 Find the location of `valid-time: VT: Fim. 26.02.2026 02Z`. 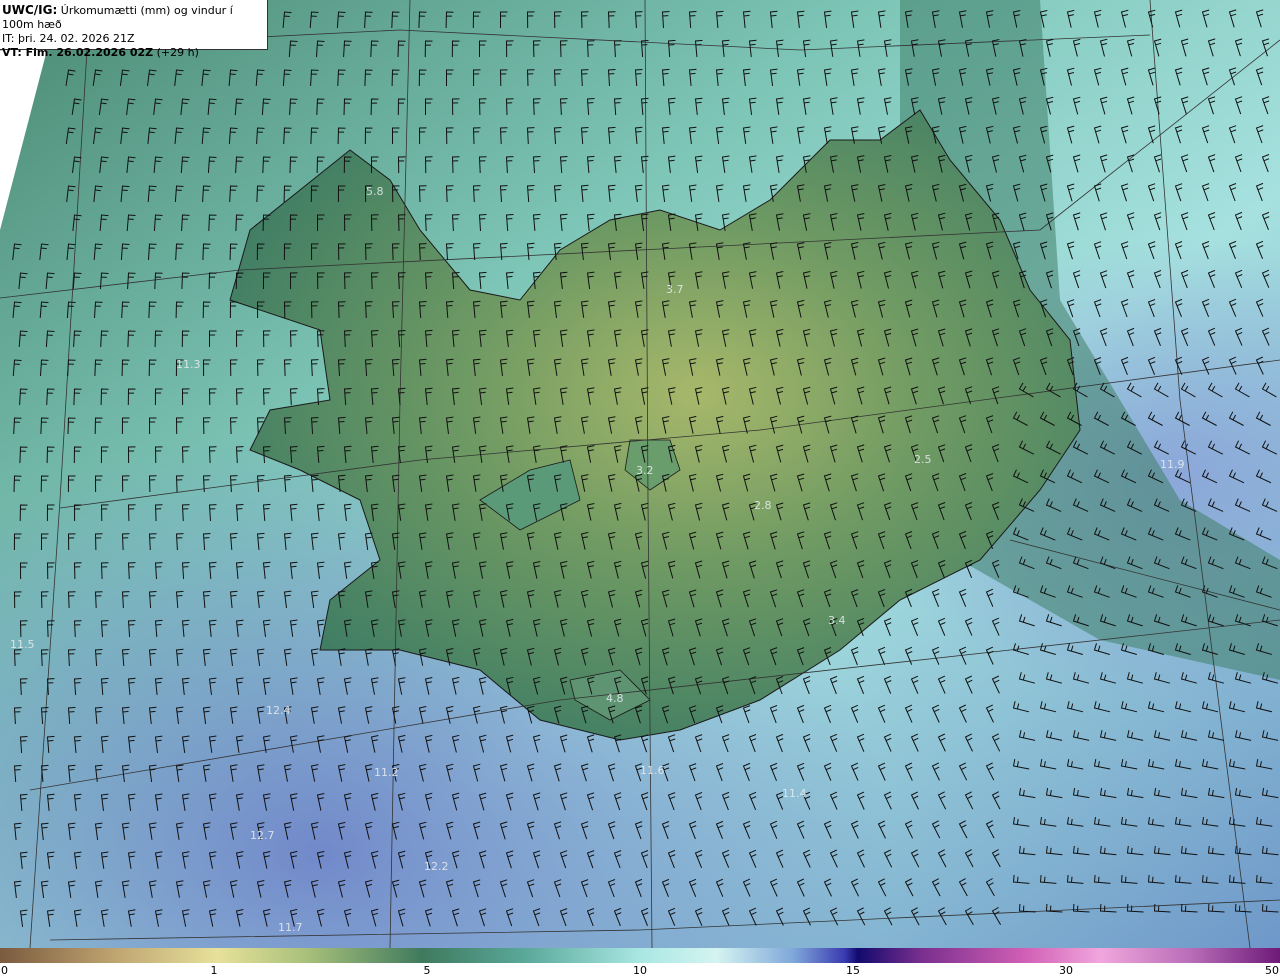

valid-time: VT: Fim. 26.02.2026 02Z is located at coordinates (78, 52).